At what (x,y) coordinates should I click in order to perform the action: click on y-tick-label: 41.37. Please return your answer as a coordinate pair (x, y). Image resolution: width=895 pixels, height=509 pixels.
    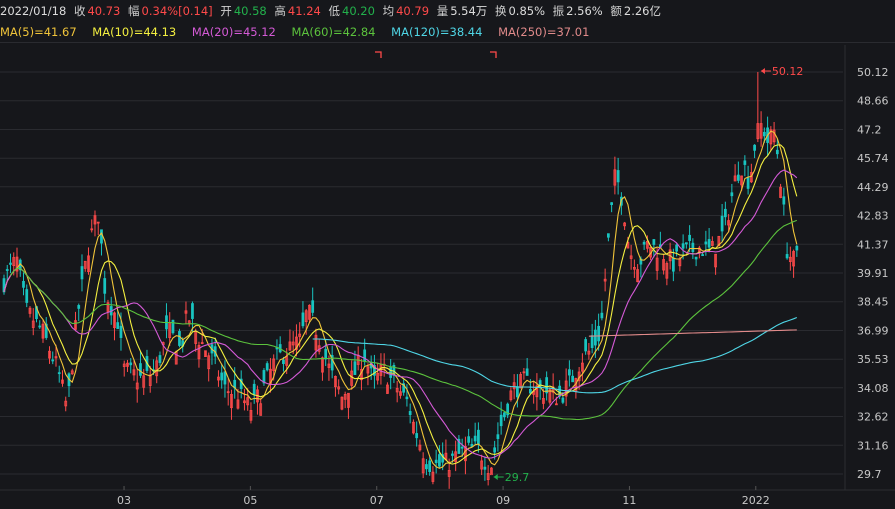
    Looking at the image, I should click on (873, 244).